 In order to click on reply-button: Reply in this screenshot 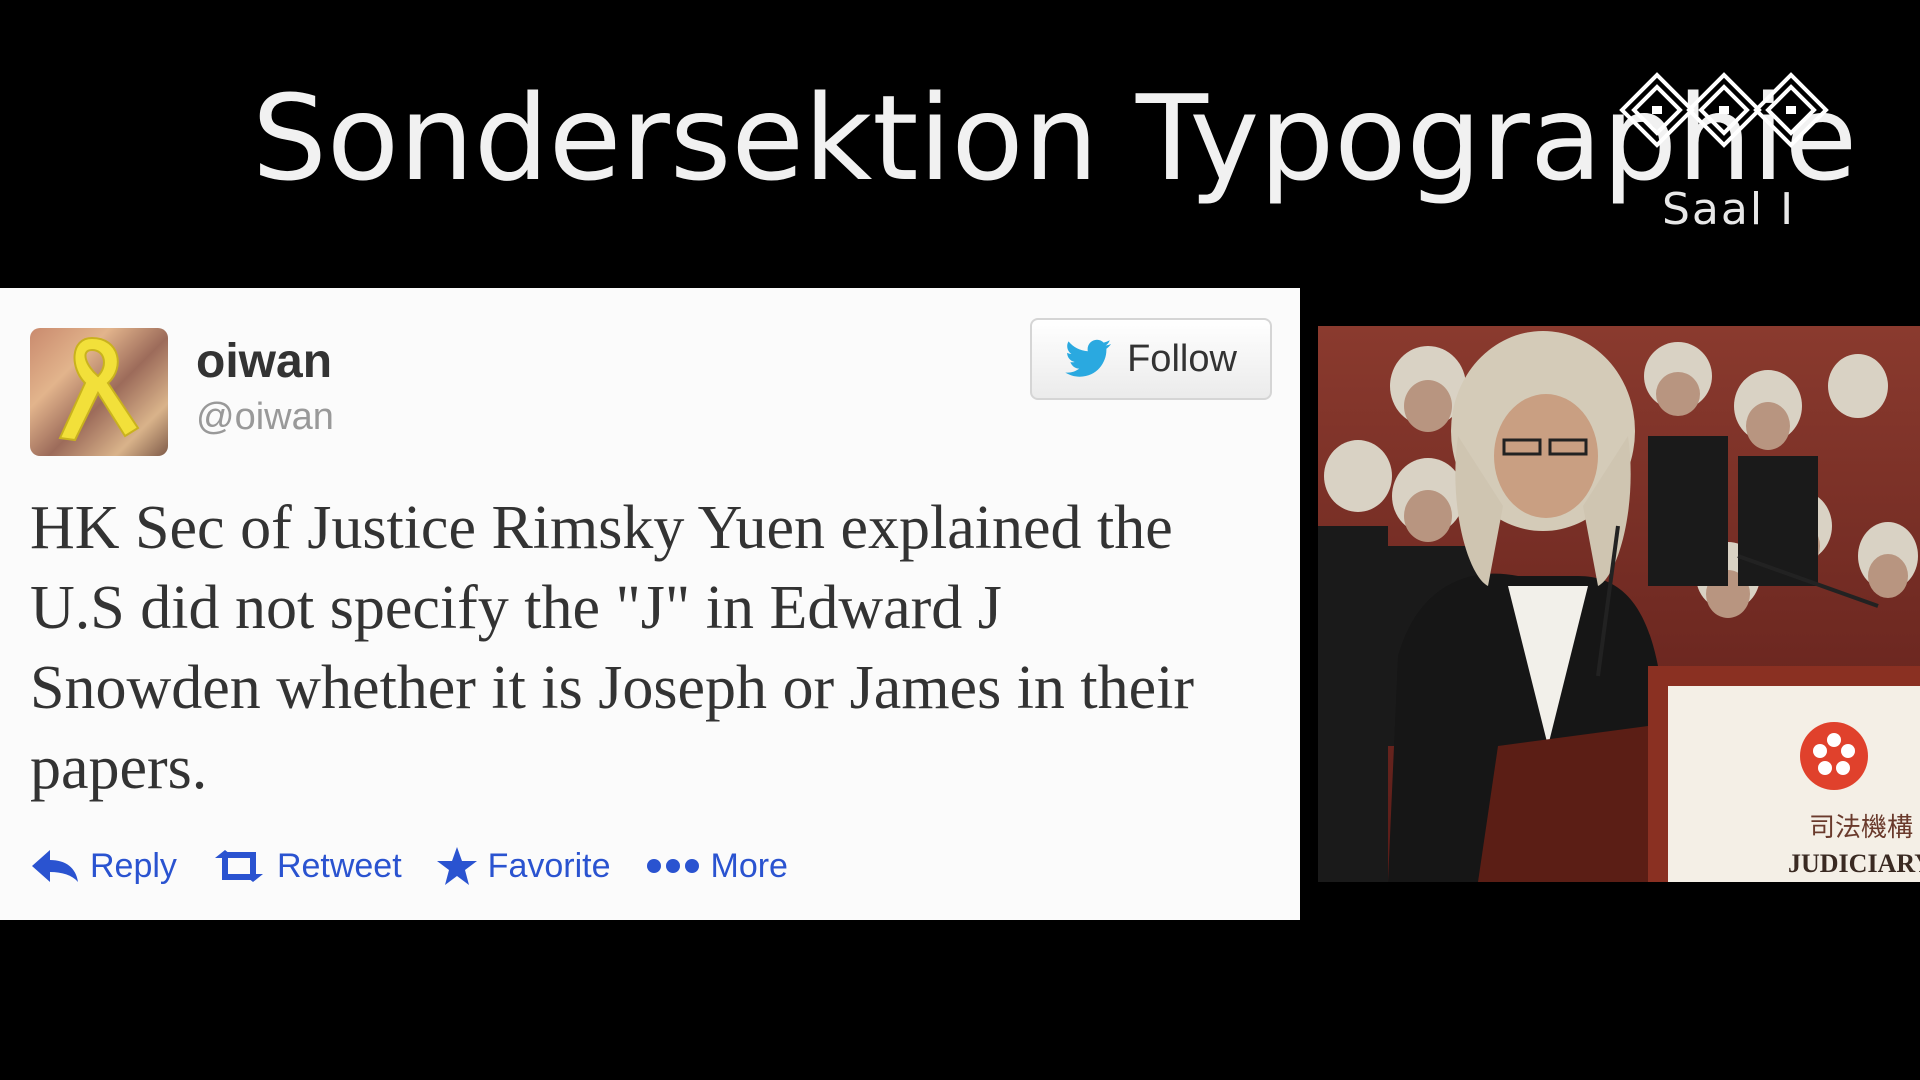, I will do `click(103, 866)`.